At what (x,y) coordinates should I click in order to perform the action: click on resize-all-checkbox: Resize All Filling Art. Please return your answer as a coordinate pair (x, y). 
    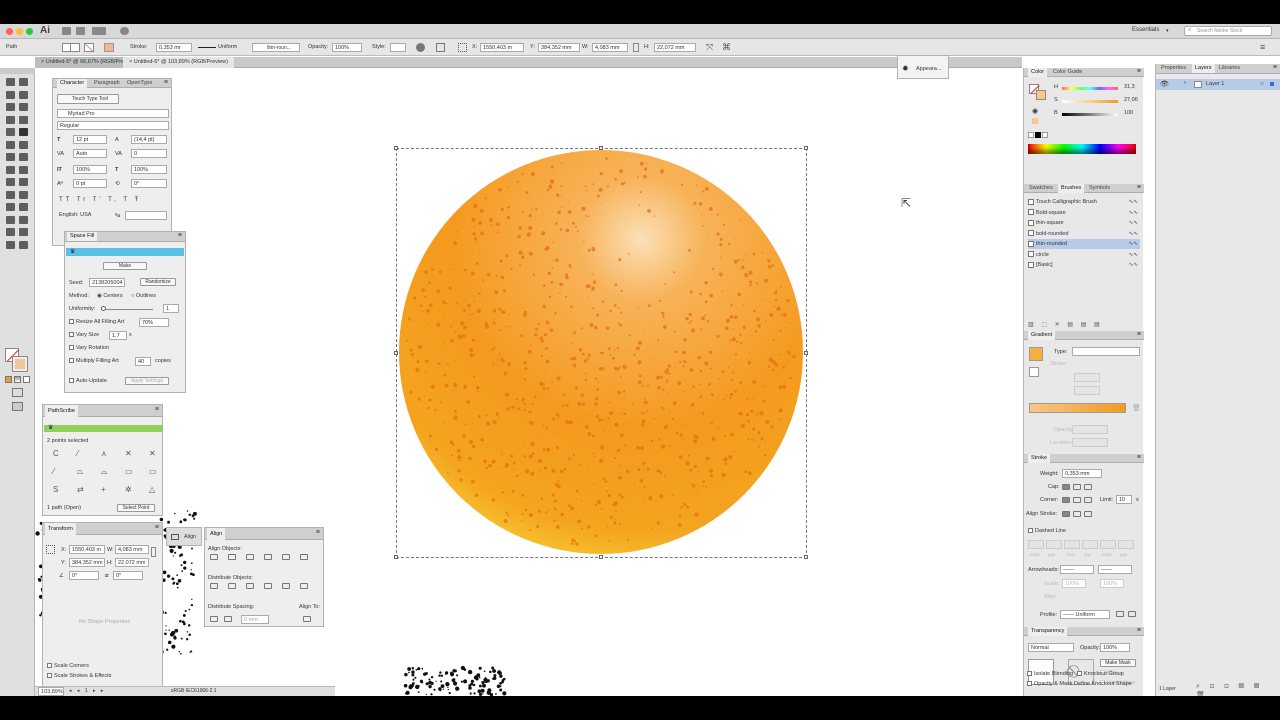
    Looking at the image, I should click on (96, 322).